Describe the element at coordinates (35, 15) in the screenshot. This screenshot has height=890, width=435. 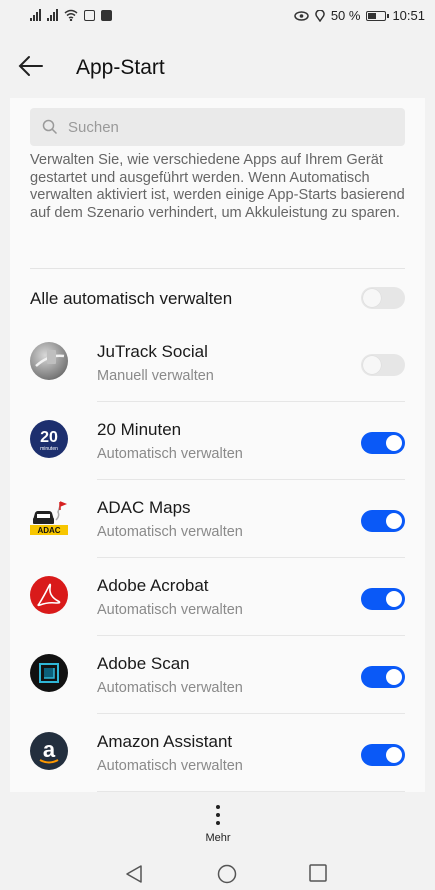
I see `cell-signal-icon` at that location.